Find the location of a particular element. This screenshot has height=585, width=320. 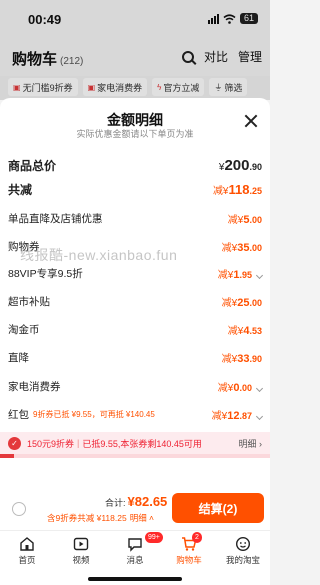

checkout-button: 结算(2) is located at coordinates (218, 508).